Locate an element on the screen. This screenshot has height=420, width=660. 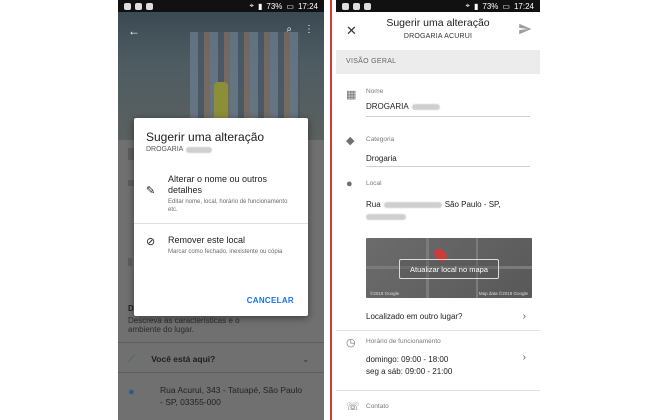
hours-line-sunday: domingo: 09:00 - 18:00 is located at coordinates (407, 359).